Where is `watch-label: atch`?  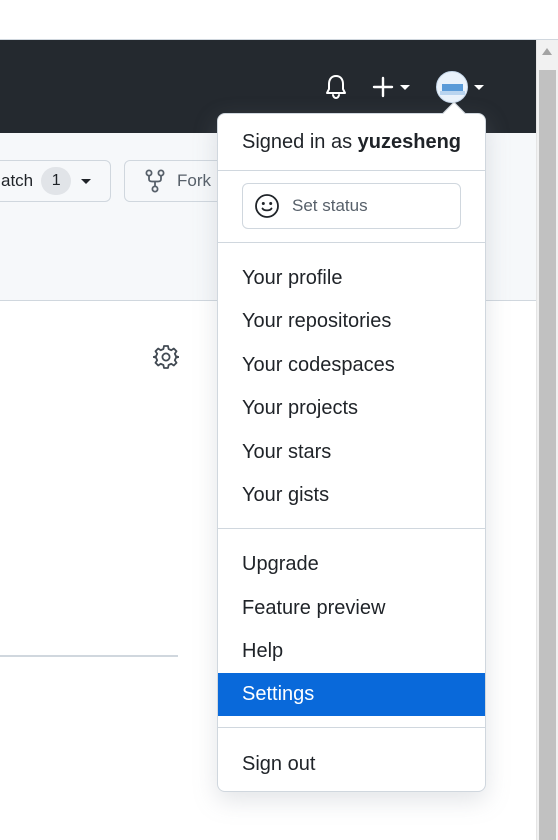
watch-label: atch is located at coordinates (17, 180).